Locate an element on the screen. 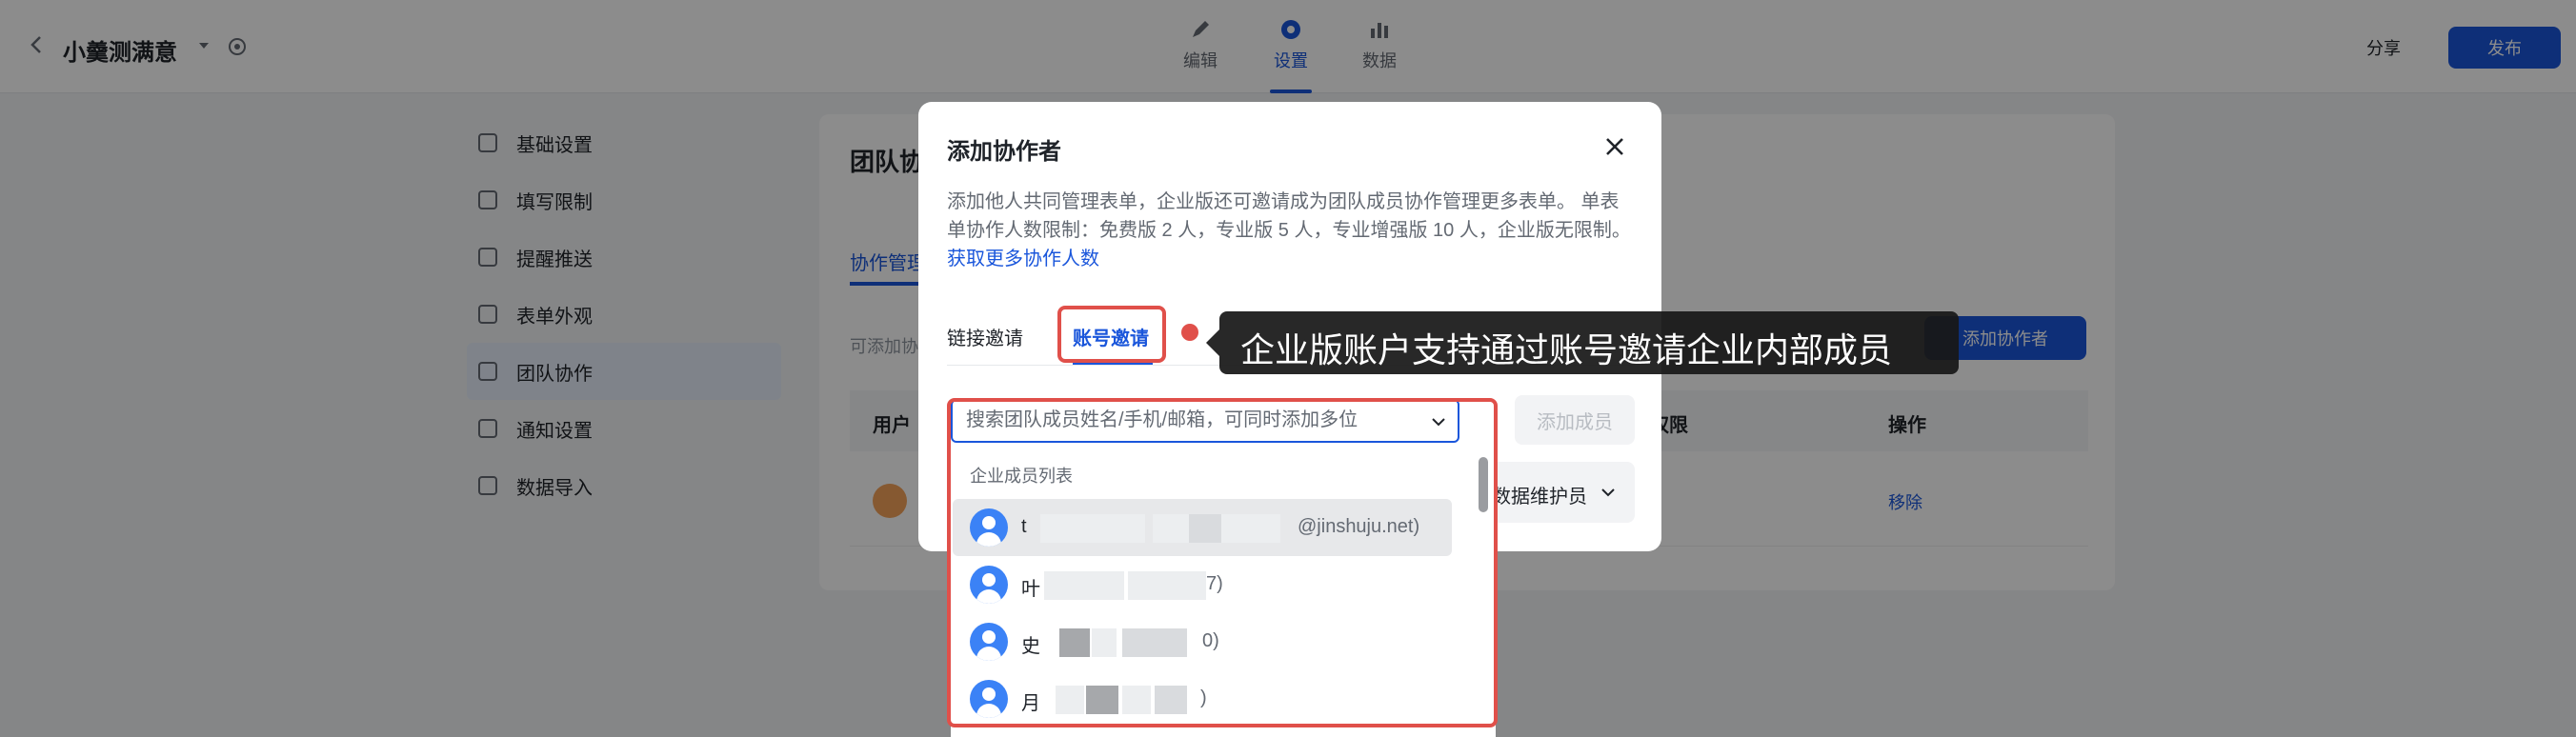 This screenshot has width=2576, height=737. tab-link-invite: 链接邀请 is located at coordinates (985, 336).